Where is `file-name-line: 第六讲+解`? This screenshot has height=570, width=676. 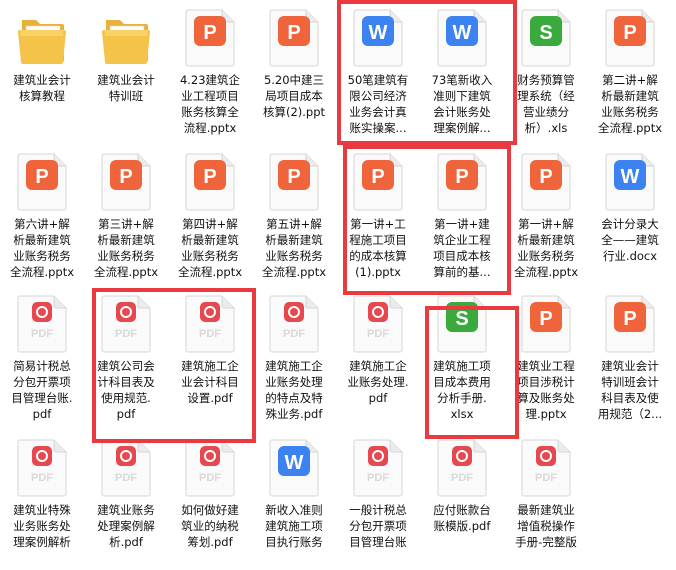 file-name-line: 第六讲+解 is located at coordinates (42, 224).